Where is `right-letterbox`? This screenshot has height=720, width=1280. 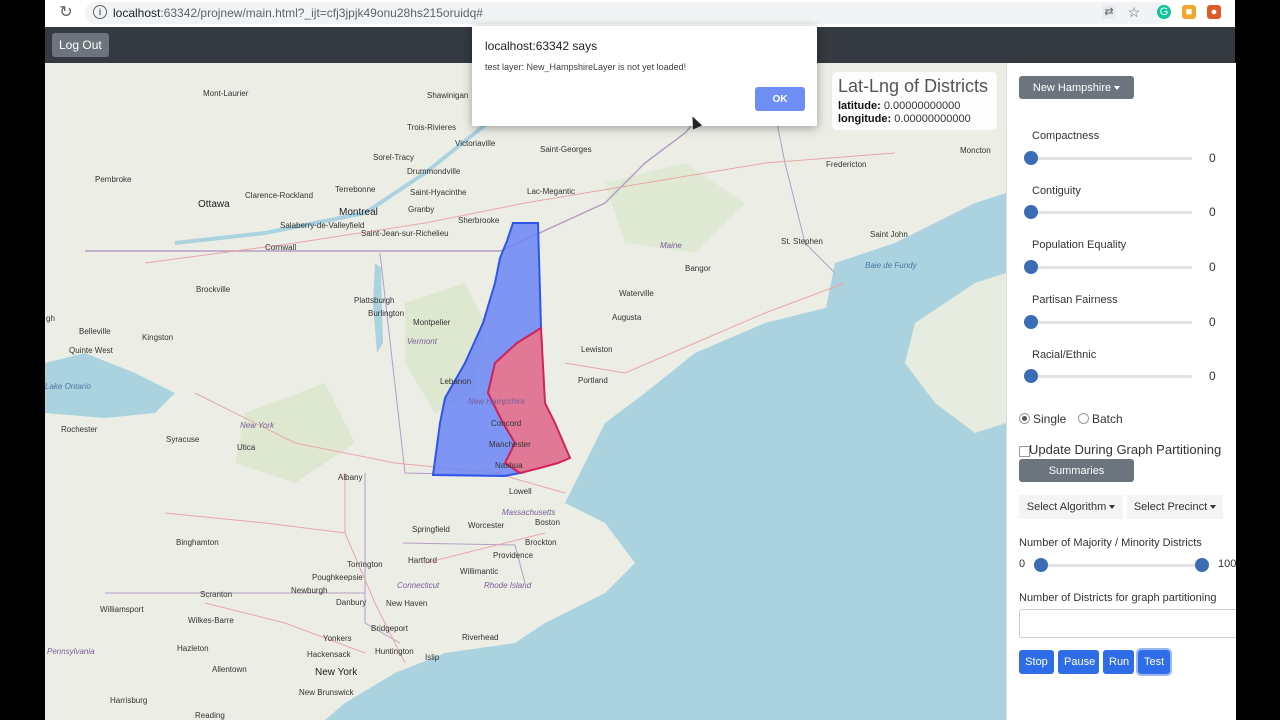
right-letterbox is located at coordinates (1257, 360).